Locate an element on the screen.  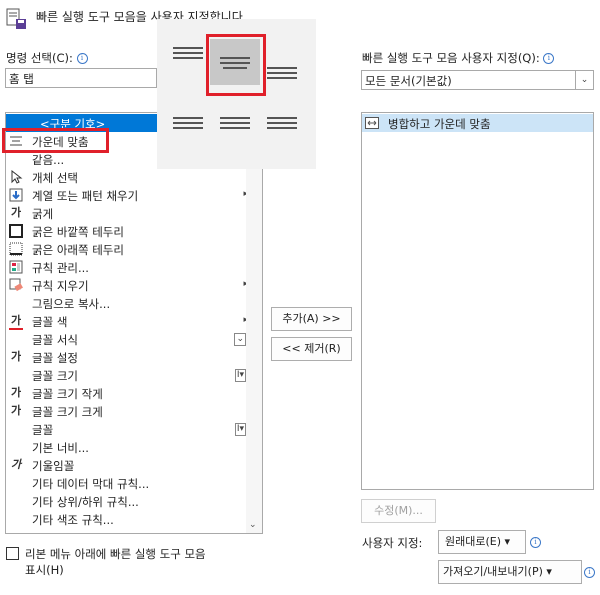
decrease-font-icon: 가 is located at coordinates (16, 392).